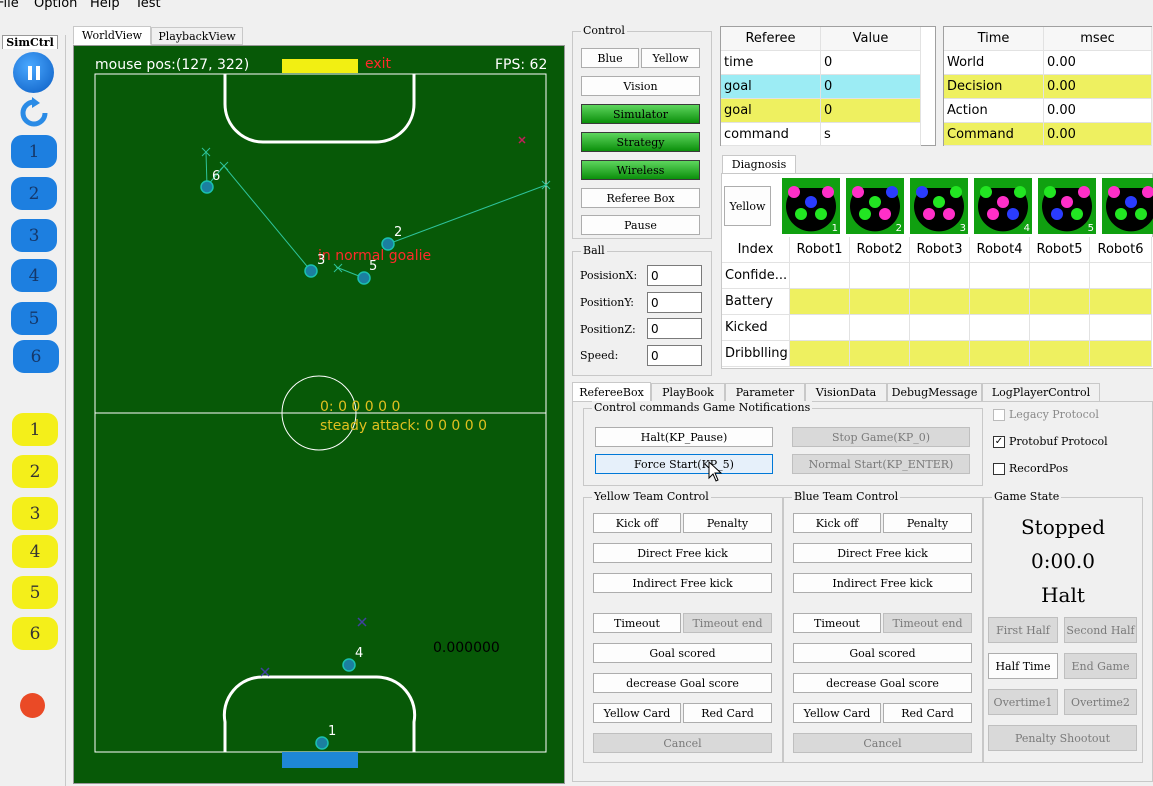 Image resolution: width=1153 pixels, height=786 pixels. What do you see at coordinates (34, 112) in the screenshot?
I see `refresh-icon` at bounding box center [34, 112].